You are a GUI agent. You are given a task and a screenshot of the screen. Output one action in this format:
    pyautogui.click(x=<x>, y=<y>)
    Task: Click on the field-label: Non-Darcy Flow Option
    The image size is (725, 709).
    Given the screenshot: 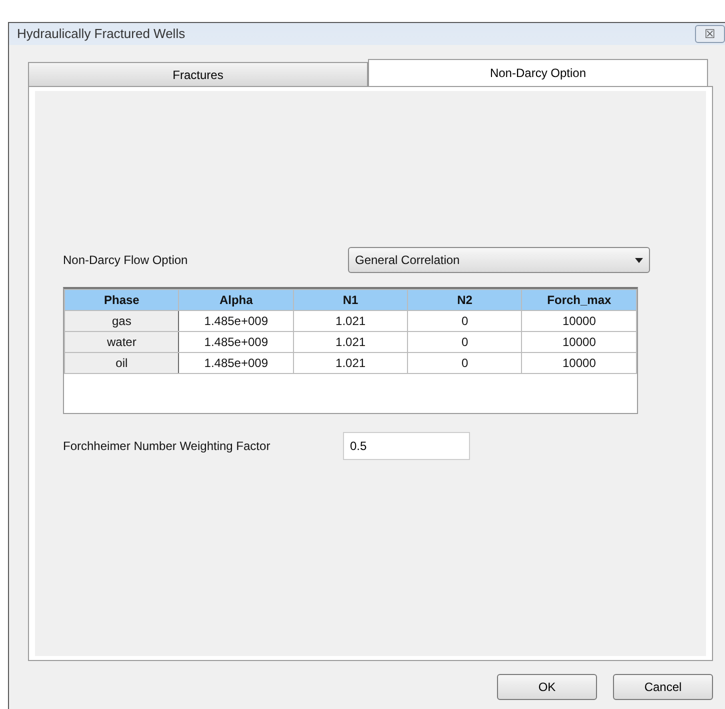 What is the action you would take?
    pyautogui.click(x=126, y=260)
    